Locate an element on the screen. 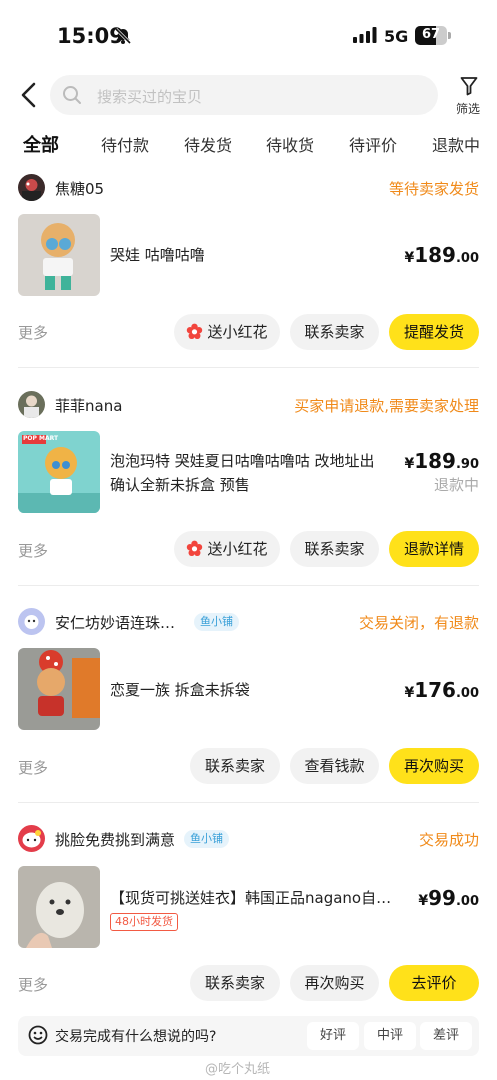 The image size is (497, 1080). tab-pending-shipment: 待发货 is located at coordinates (208, 144).